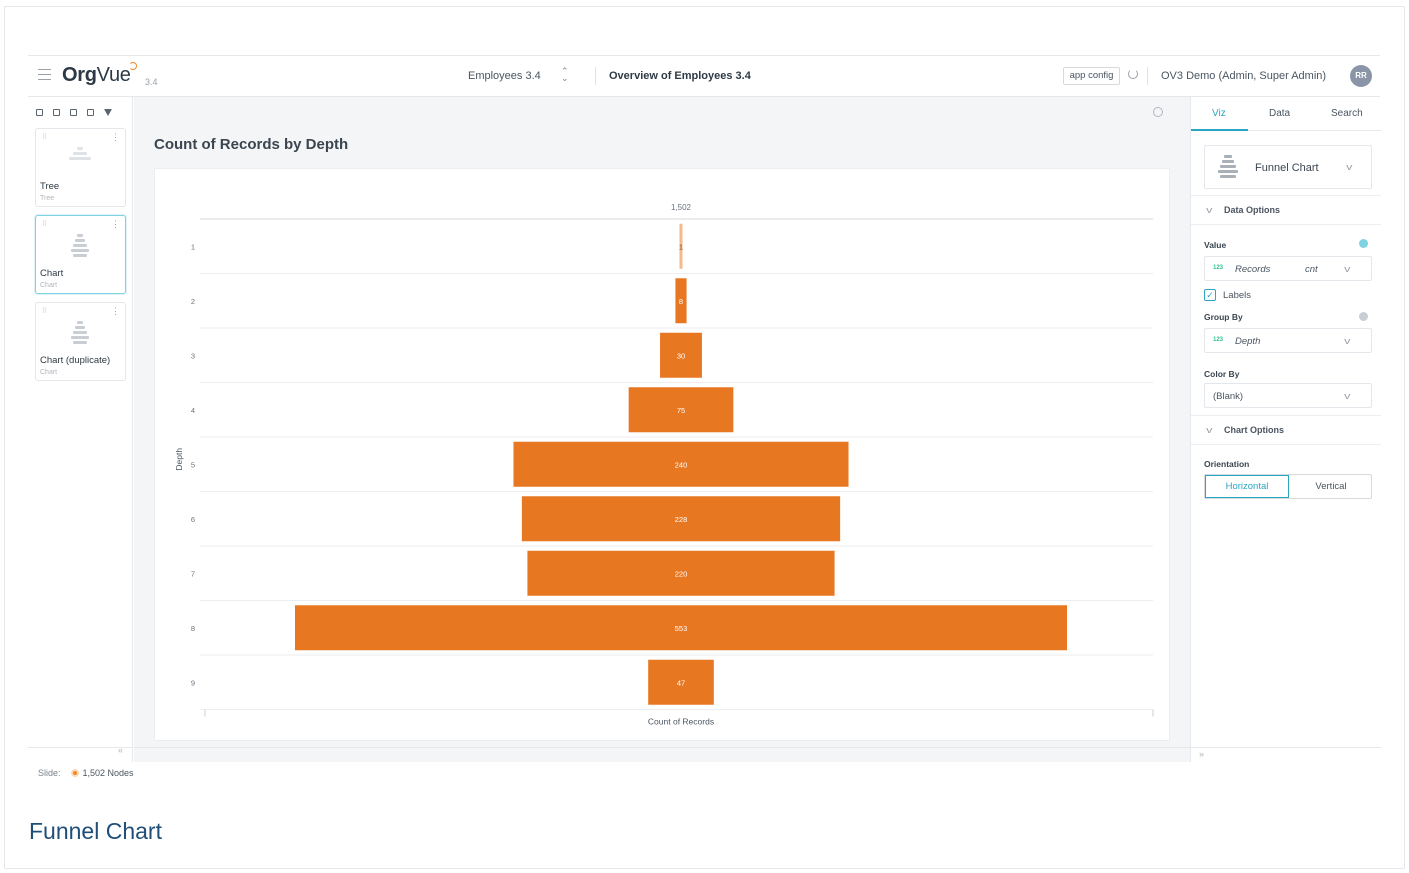 The width and height of the screenshot is (1409, 873). I want to click on figure-caption: Funnel Chart, so click(95, 831).